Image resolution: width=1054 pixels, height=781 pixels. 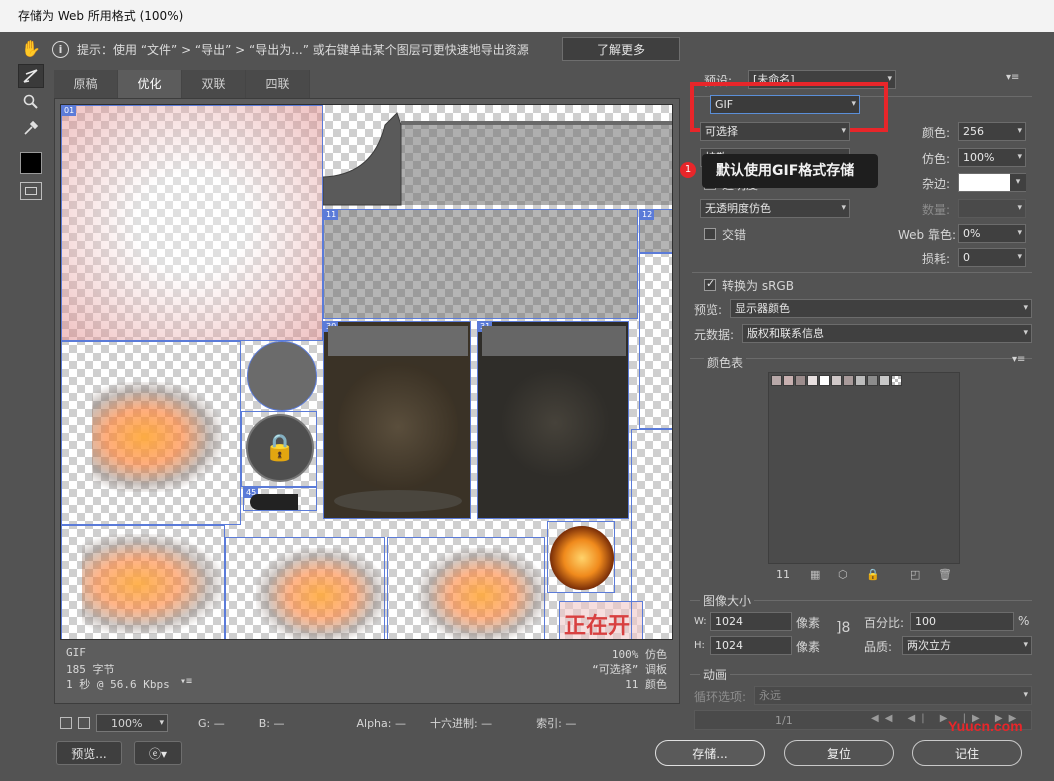 I want to click on dither-label: 仿色:, so click(x=936, y=159).